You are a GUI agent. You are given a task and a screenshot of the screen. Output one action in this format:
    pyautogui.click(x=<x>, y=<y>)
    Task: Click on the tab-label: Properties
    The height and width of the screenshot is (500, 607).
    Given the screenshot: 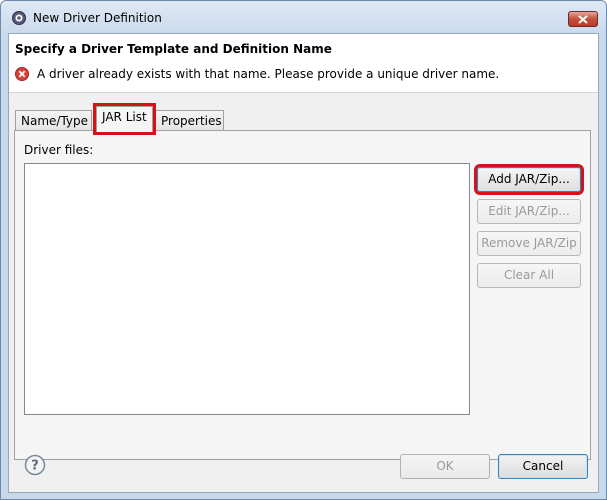 What is the action you would take?
    pyautogui.click(x=191, y=121)
    